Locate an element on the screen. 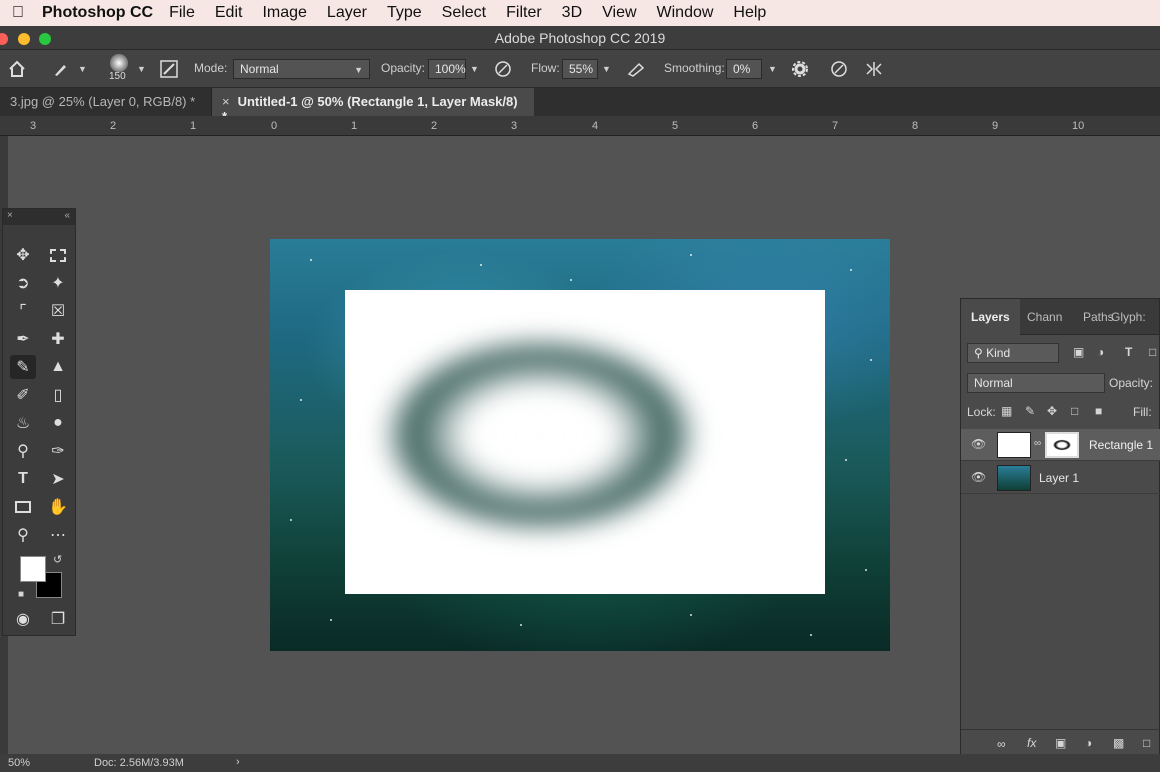  paint-bucket-icon: ♨ is located at coordinates (23, 423).